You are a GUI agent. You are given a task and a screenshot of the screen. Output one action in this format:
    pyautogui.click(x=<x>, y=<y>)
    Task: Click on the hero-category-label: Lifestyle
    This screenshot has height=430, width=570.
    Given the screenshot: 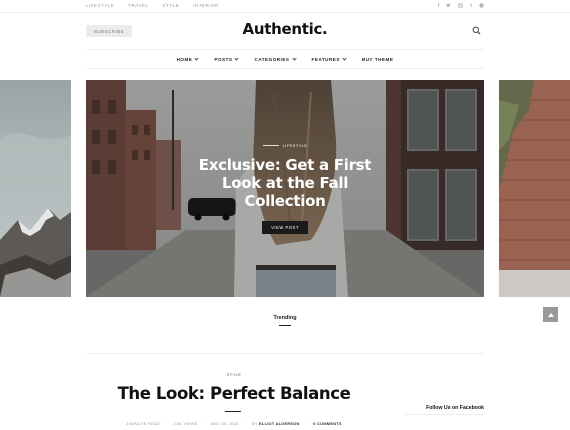 What is the action you would take?
    pyautogui.click(x=295, y=145)
    